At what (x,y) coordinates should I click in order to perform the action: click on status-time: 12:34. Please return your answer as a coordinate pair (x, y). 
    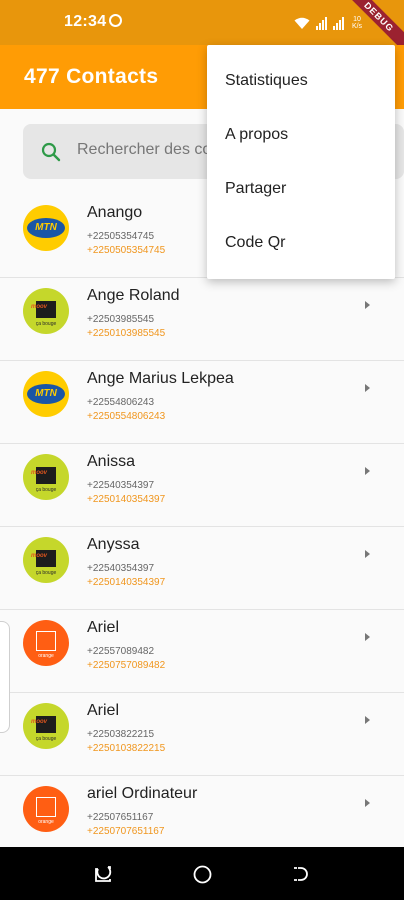
    Looking at the image, I should click on (85, 21).